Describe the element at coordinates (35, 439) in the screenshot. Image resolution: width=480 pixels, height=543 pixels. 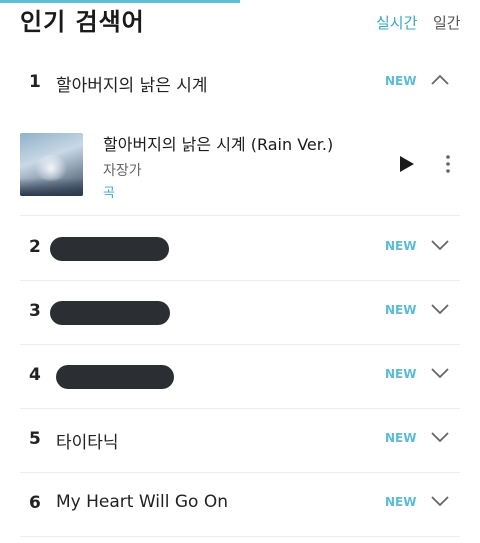
I see `rank-number: 5` at that location.